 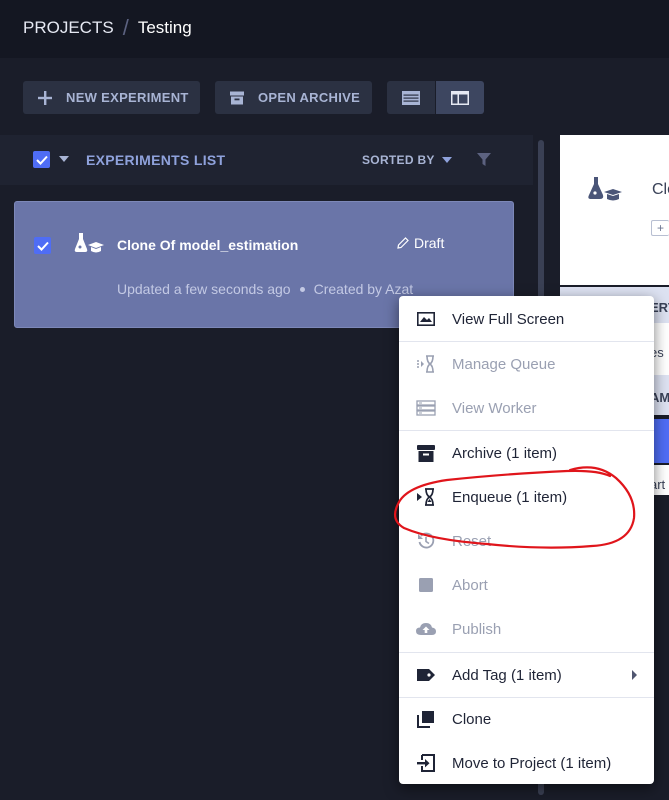 What do you see at coordinates (403, 243) in the screenshot?
I see `pencil-icon` at bounding box center [403, 243].